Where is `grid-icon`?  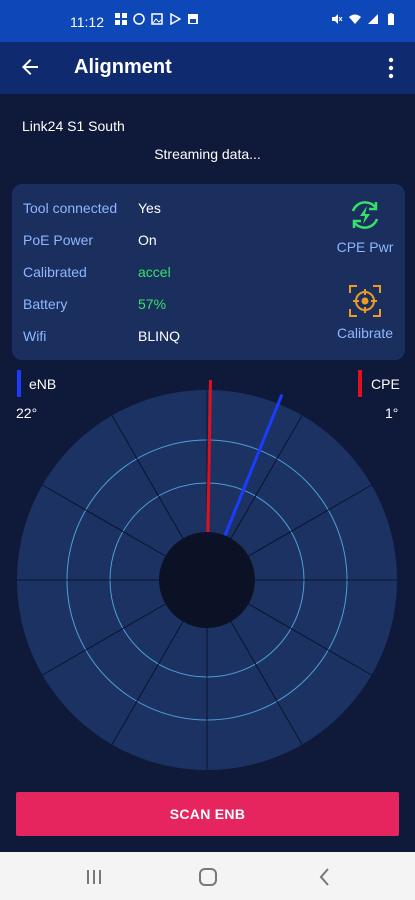
grid-icon is located at coordinates (121, 19).